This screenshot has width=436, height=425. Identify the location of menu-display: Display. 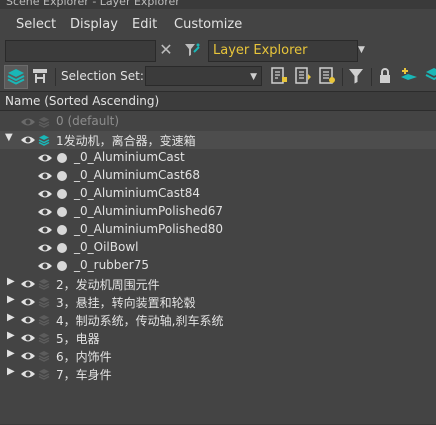
(94, 24).